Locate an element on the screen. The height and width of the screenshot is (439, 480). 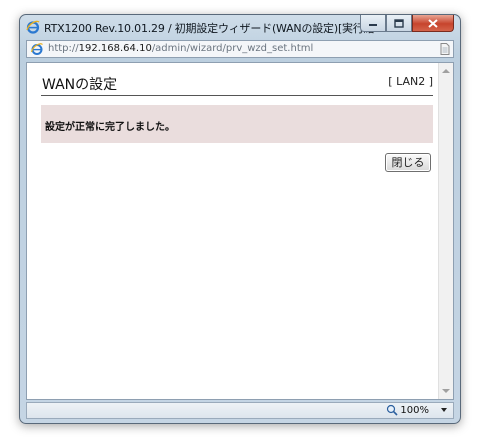
maximize-button is located at coordinates (399, 23).